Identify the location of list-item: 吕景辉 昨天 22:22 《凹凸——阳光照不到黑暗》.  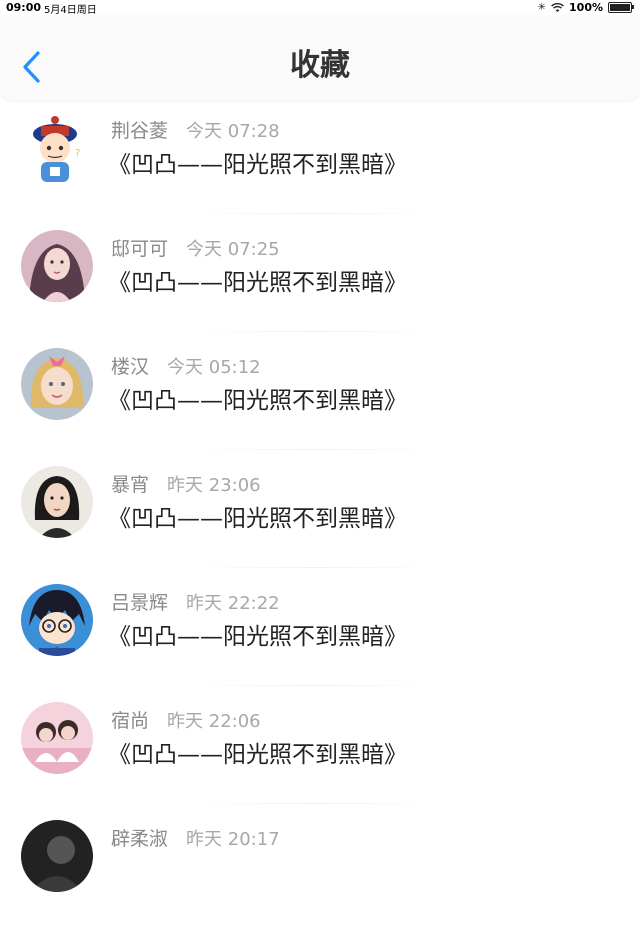
(320, 631).